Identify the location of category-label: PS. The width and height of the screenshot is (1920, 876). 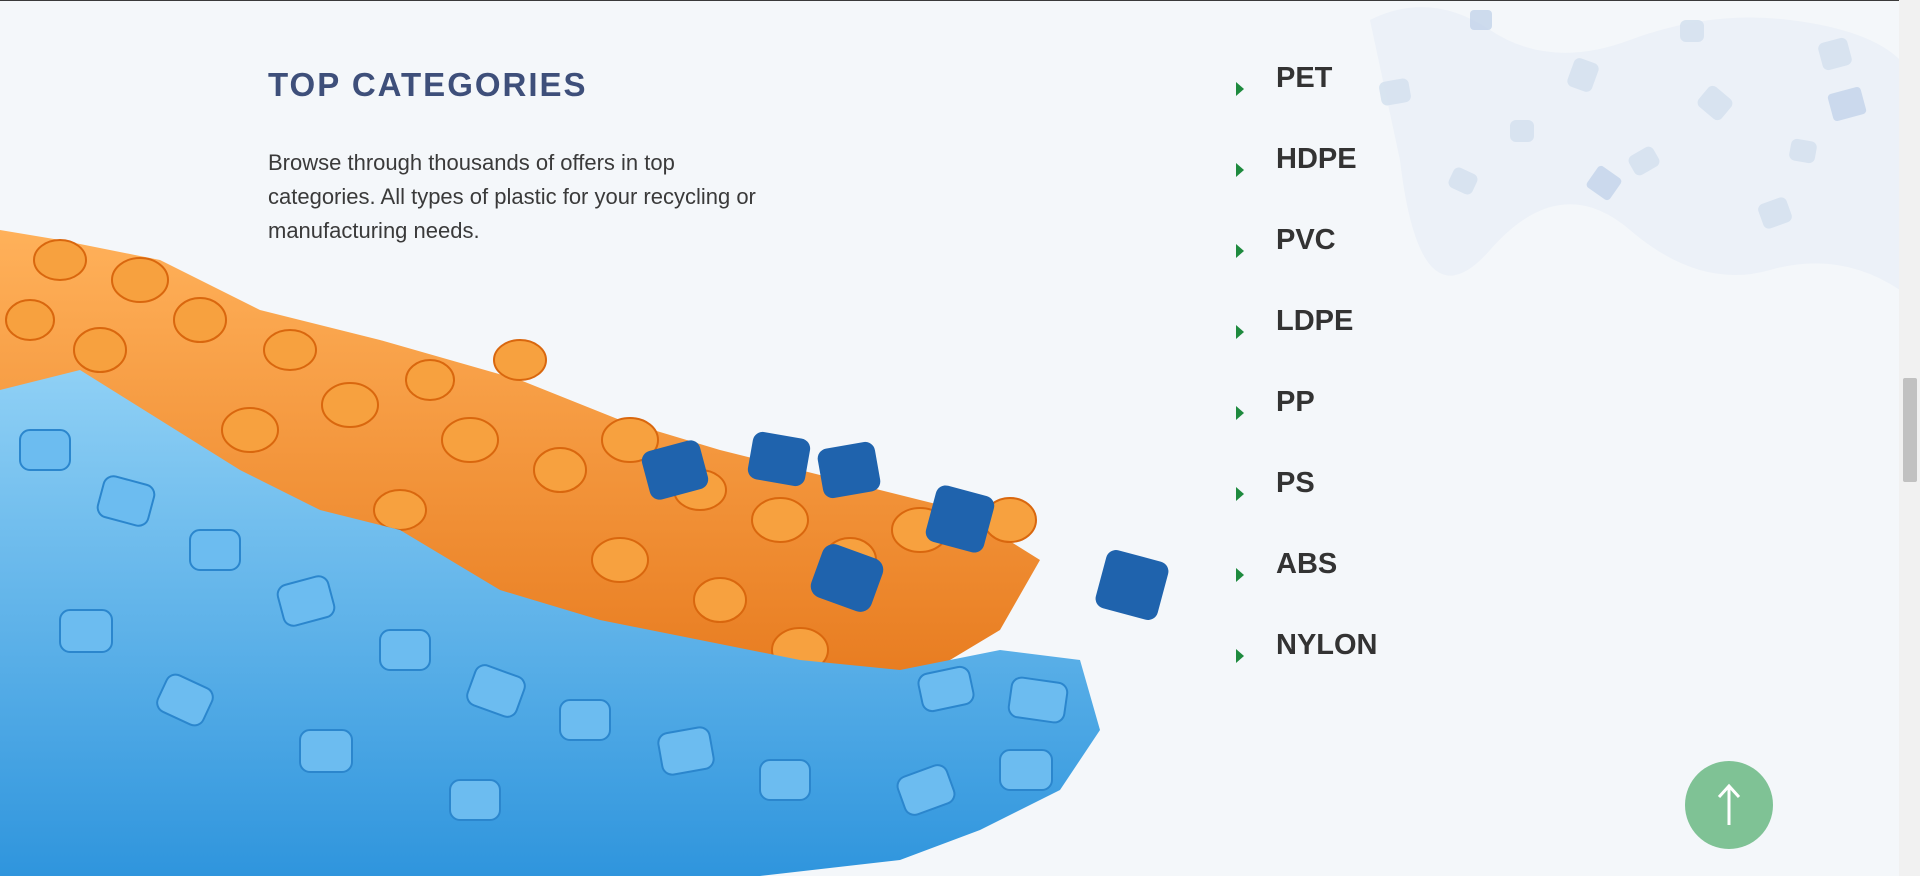
(1295, 483).